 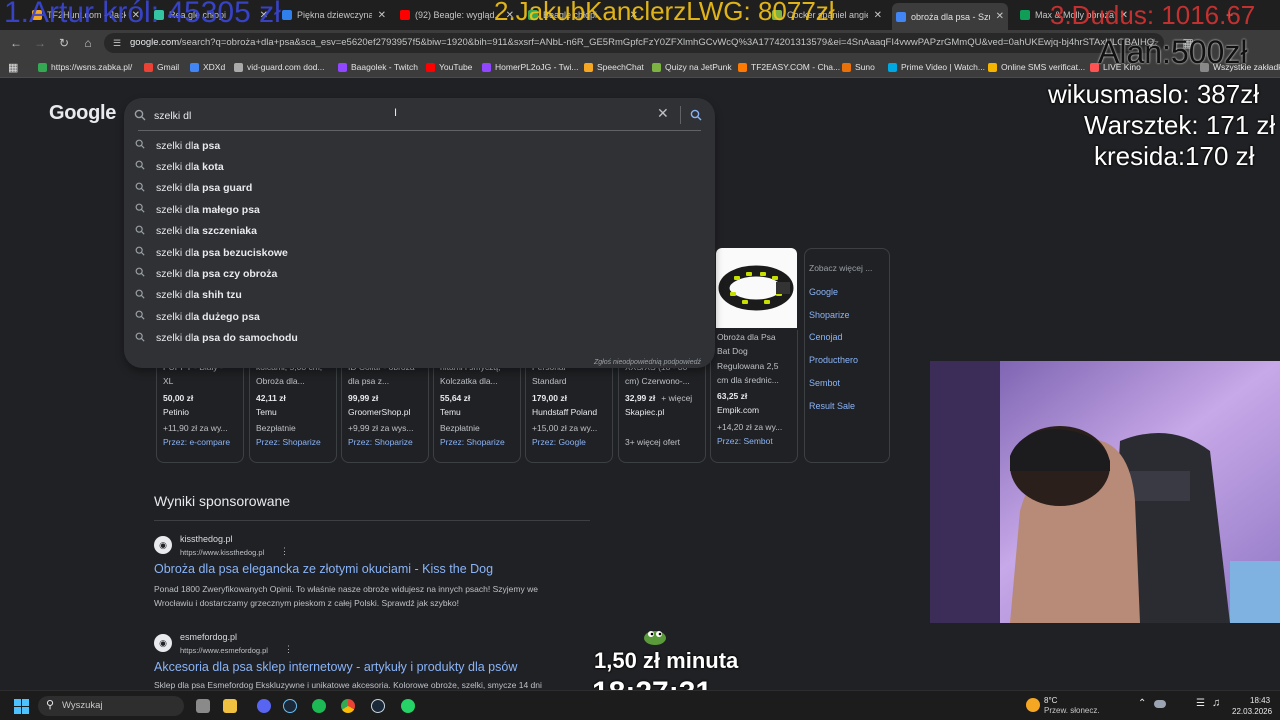 What do you see at coordinates (140, 295) in the screenshot?
I see `search-icon` at bounding box center [140, 295].